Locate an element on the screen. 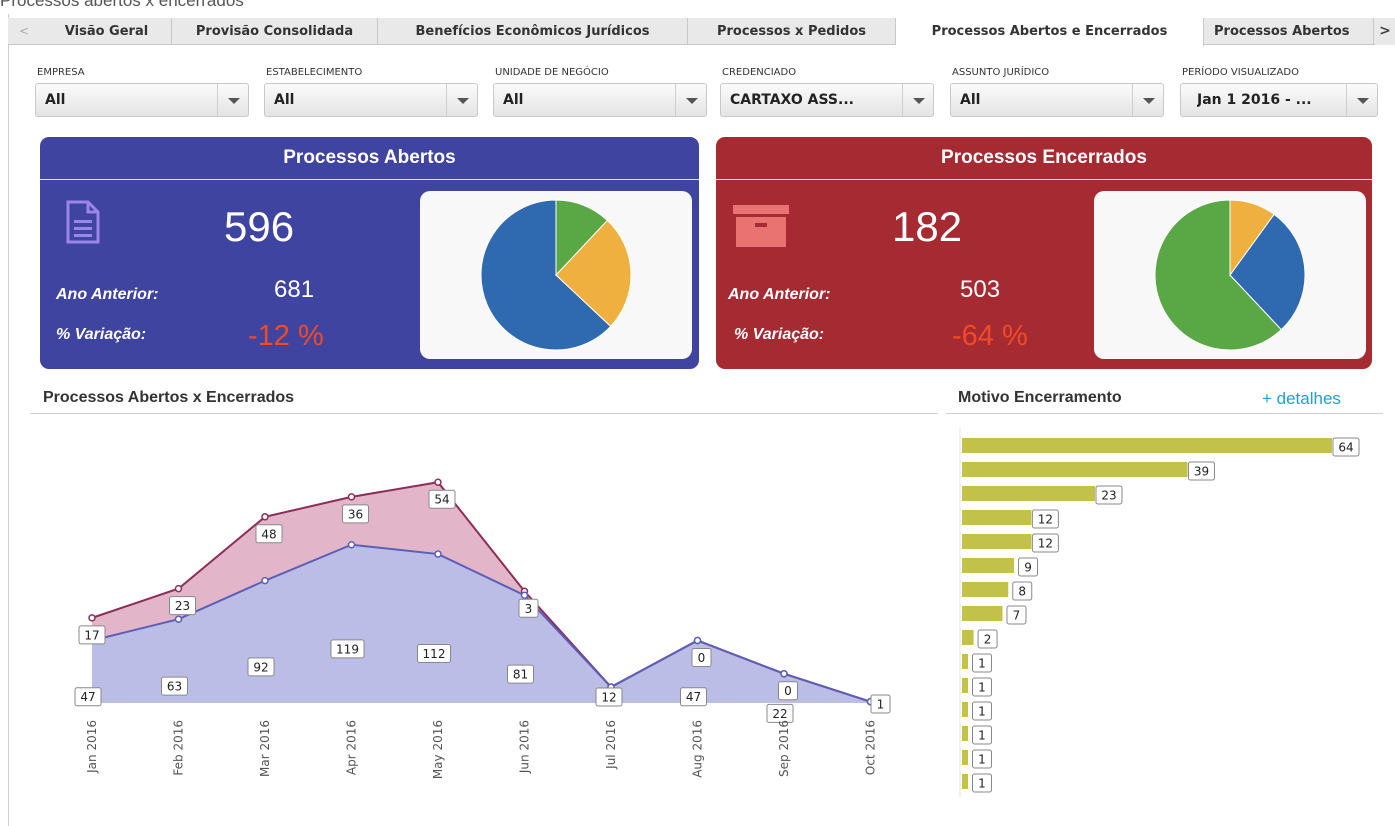  assunto-juridico-value: All is located at coordinates (970, 100).